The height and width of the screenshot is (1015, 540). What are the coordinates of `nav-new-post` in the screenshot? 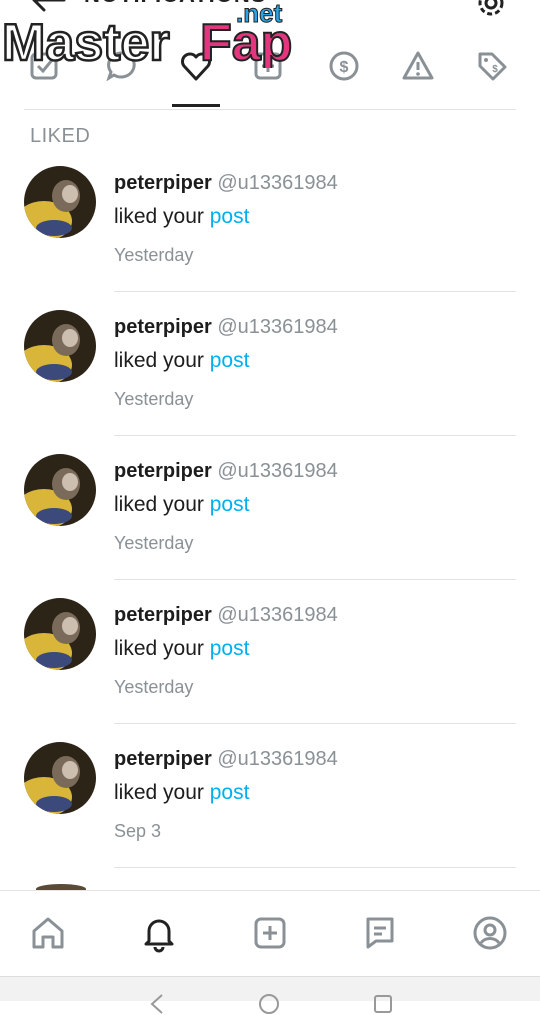 It's located at (270, 933).